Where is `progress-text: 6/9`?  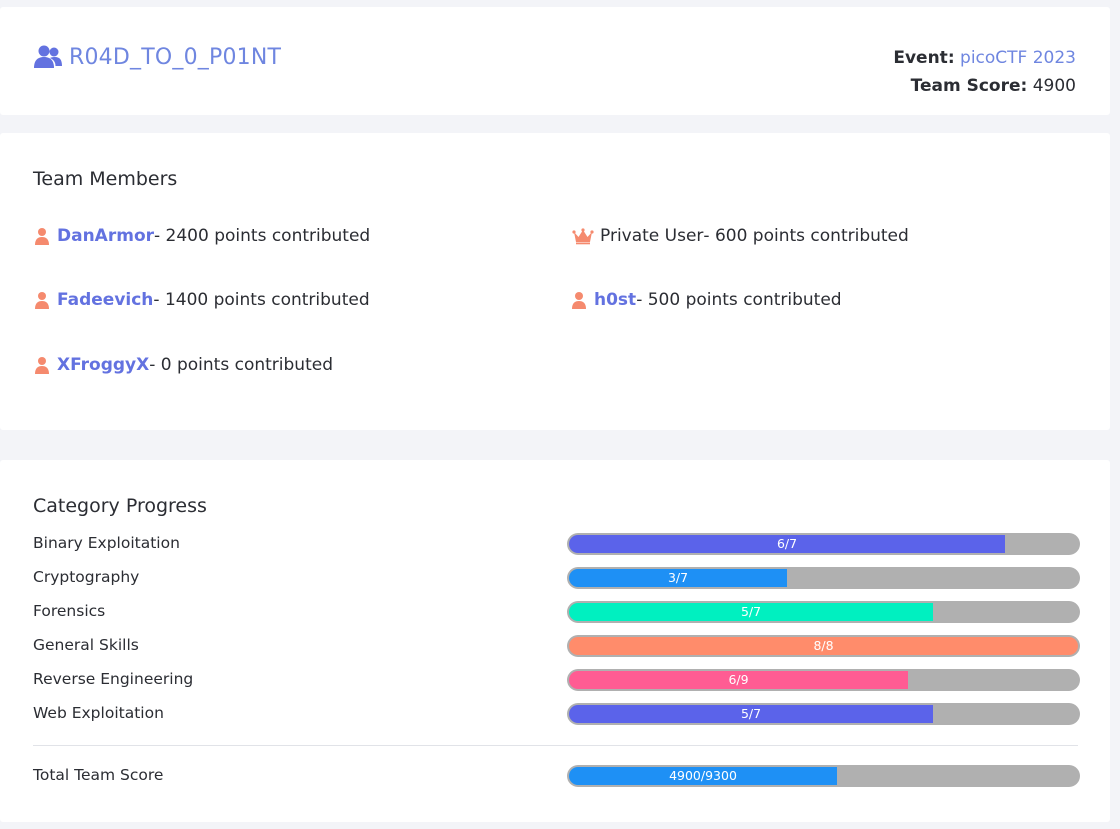 progress-text: 6/9 is located at coordinates (738, 679).